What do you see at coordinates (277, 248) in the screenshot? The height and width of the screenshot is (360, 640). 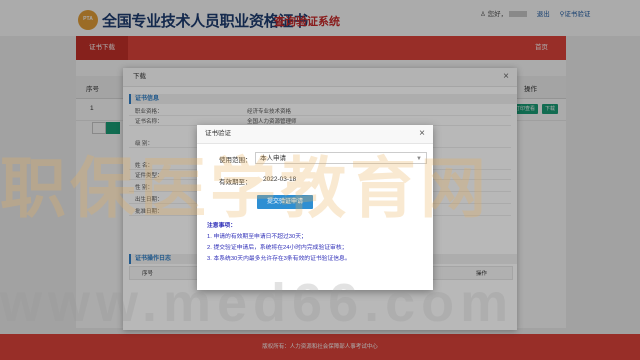 I see `note-item: 2. 提交验证申请后，系统将在24小时内完成验证审核；` at bounding box center [277, 248].